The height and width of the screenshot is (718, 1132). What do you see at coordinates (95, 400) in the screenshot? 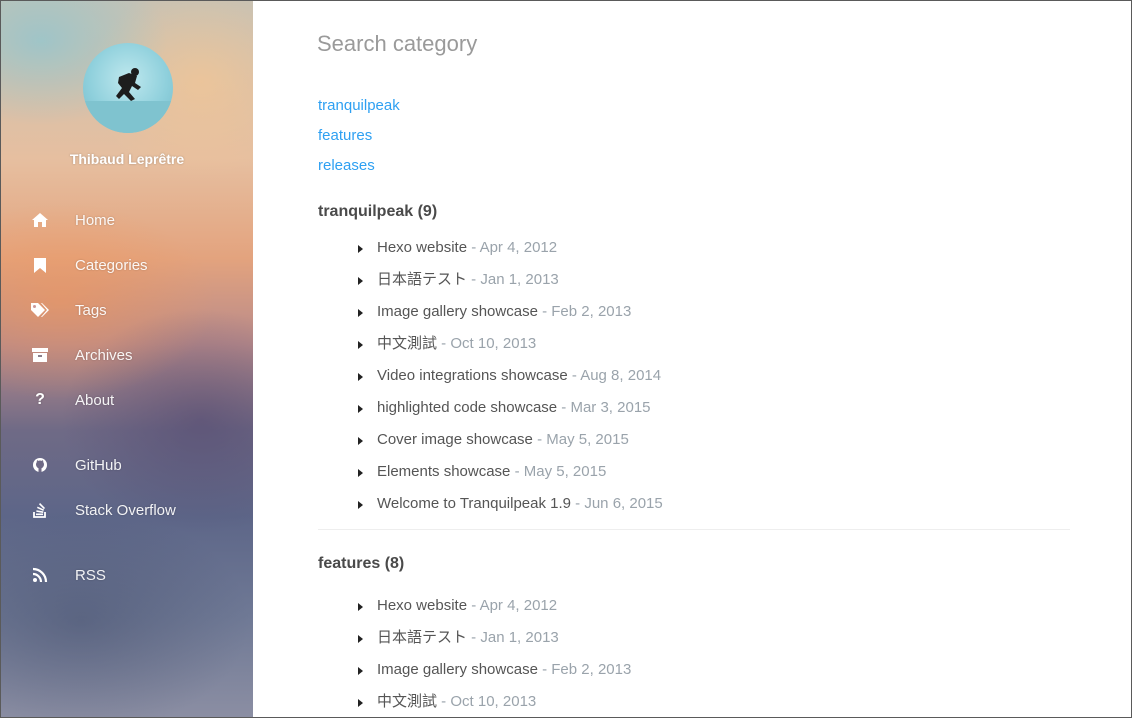
I see `sidebar-item-label: About` at bounding box center [95, 400].